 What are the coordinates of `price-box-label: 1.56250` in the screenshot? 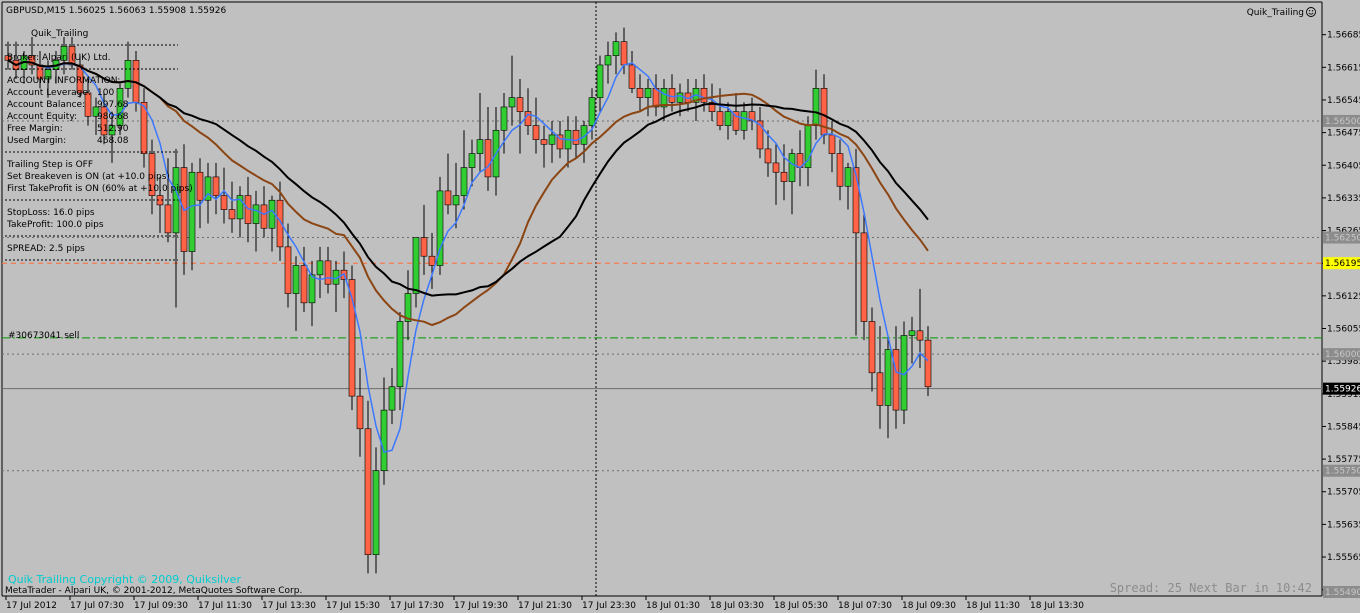 It's located at (1342, 239).